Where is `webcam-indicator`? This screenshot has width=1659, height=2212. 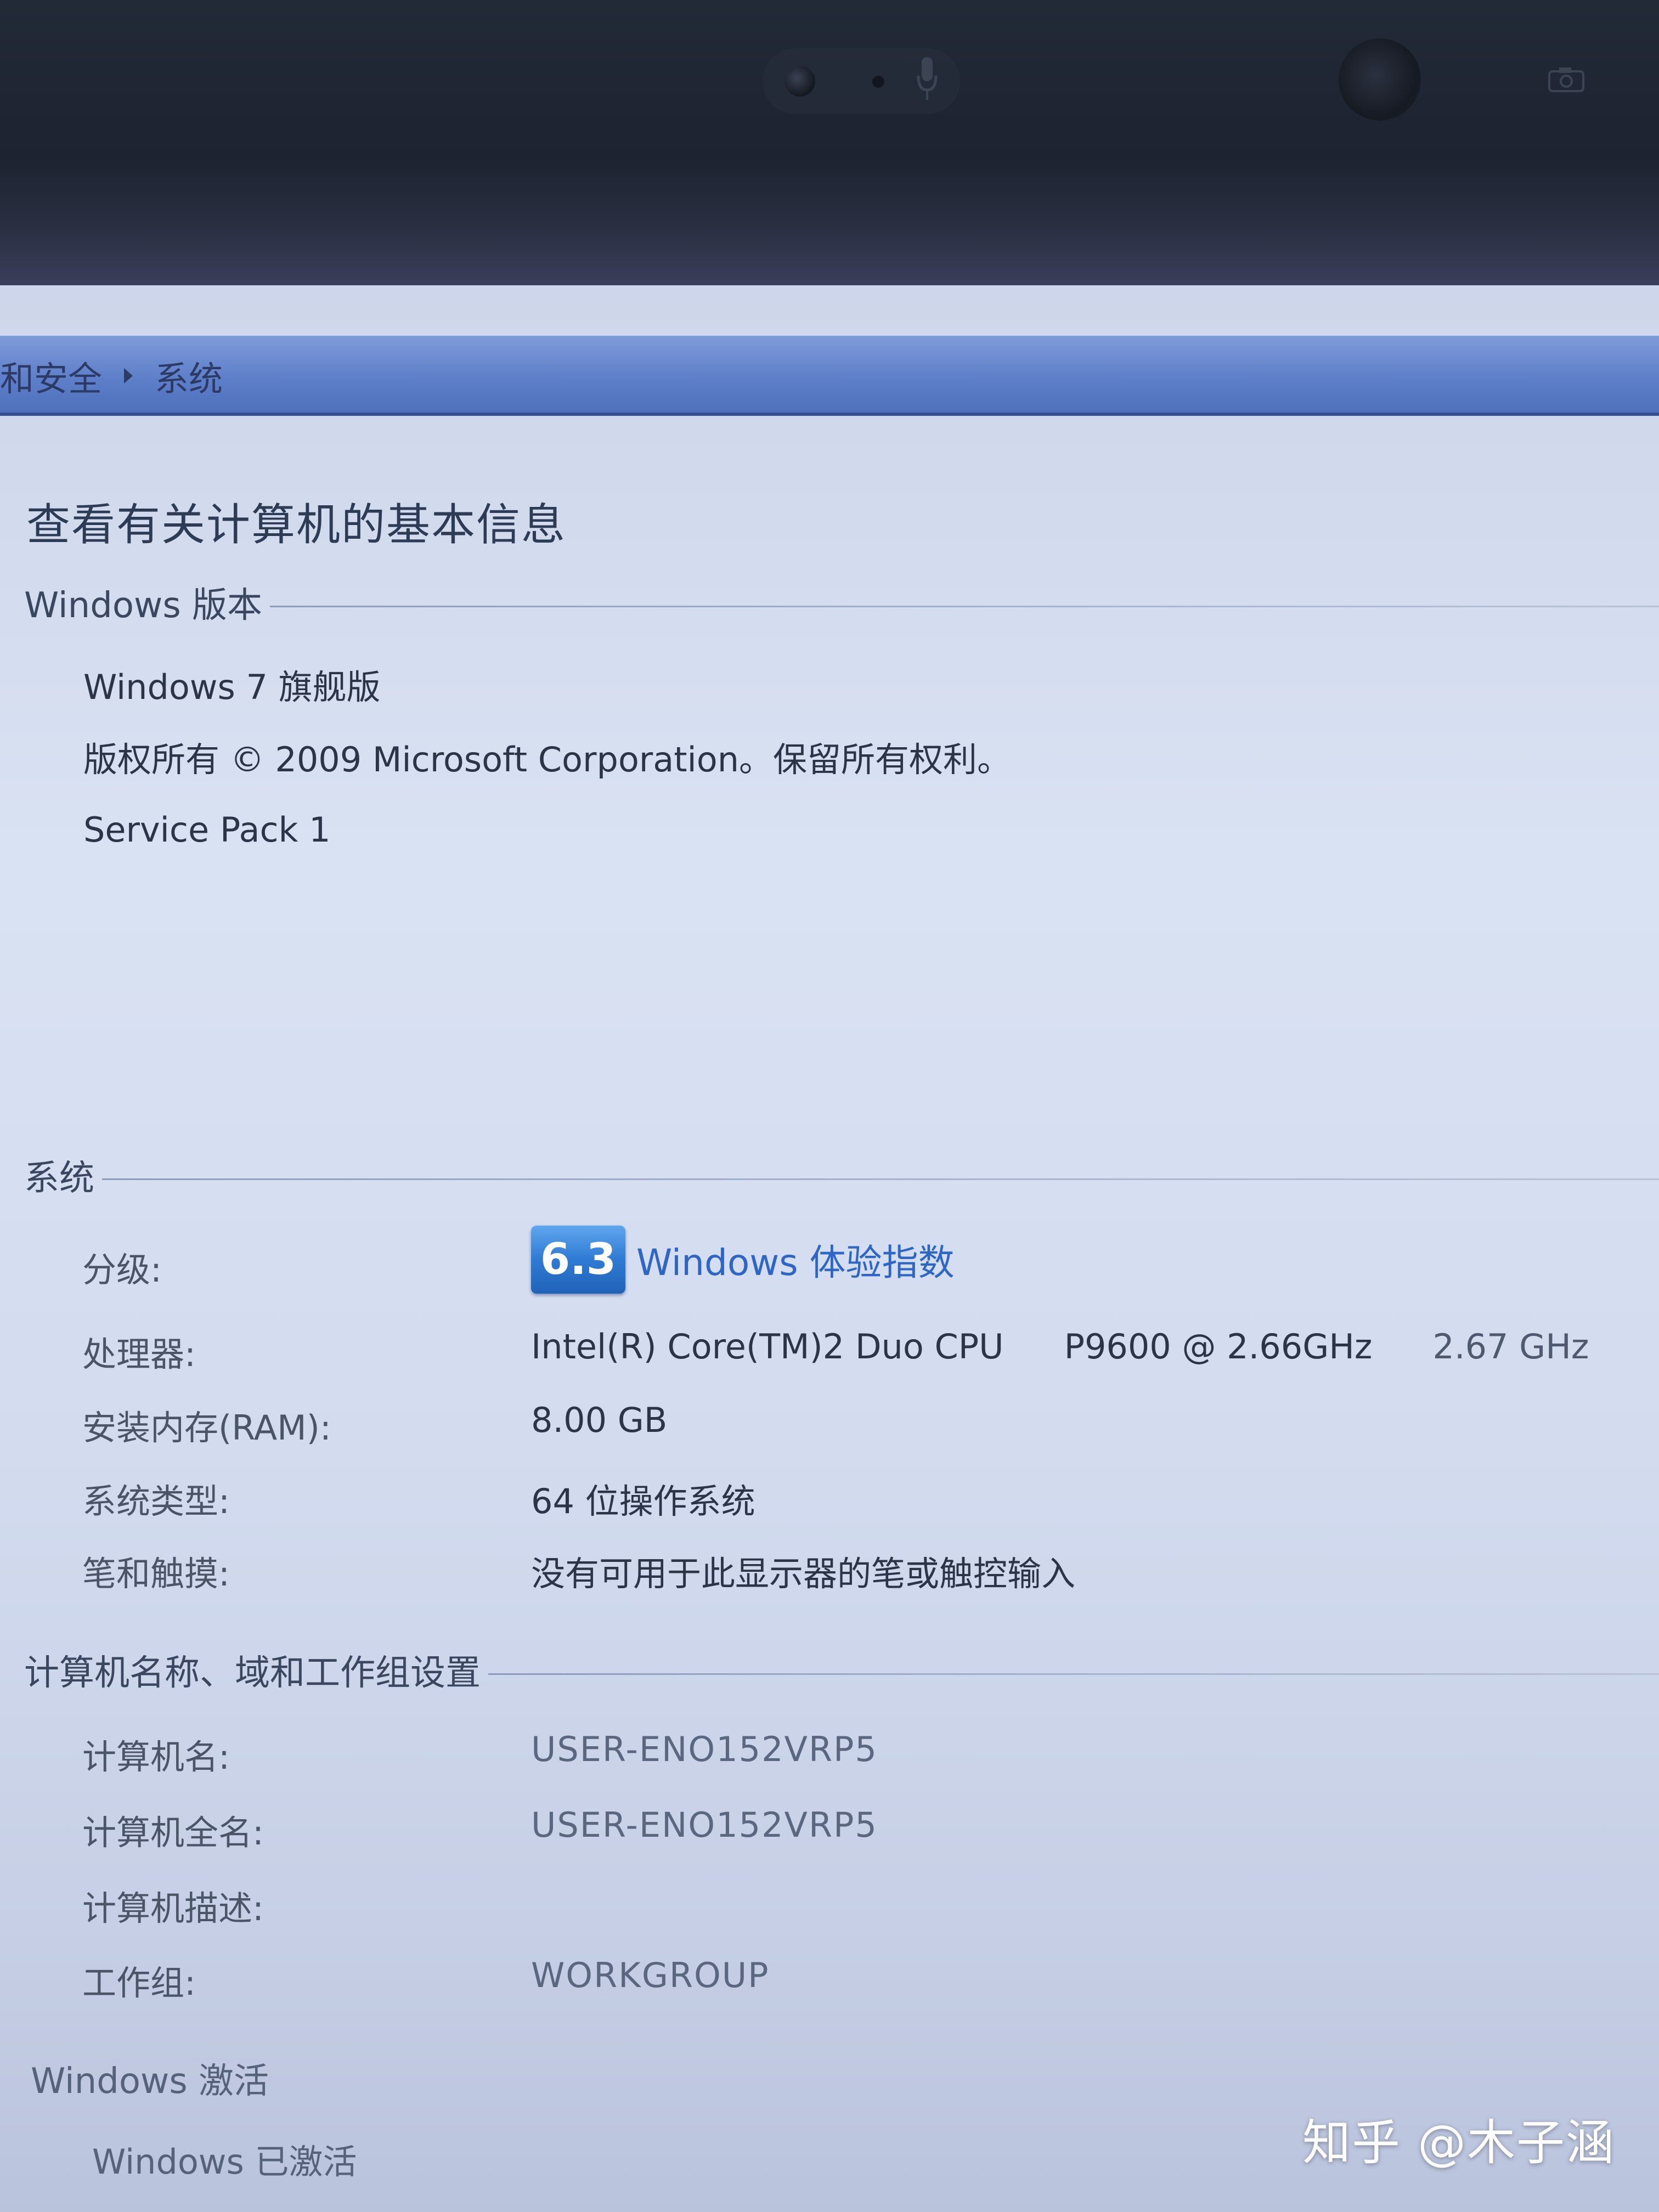
webcam-indicator is located at coordinates (878, 82).